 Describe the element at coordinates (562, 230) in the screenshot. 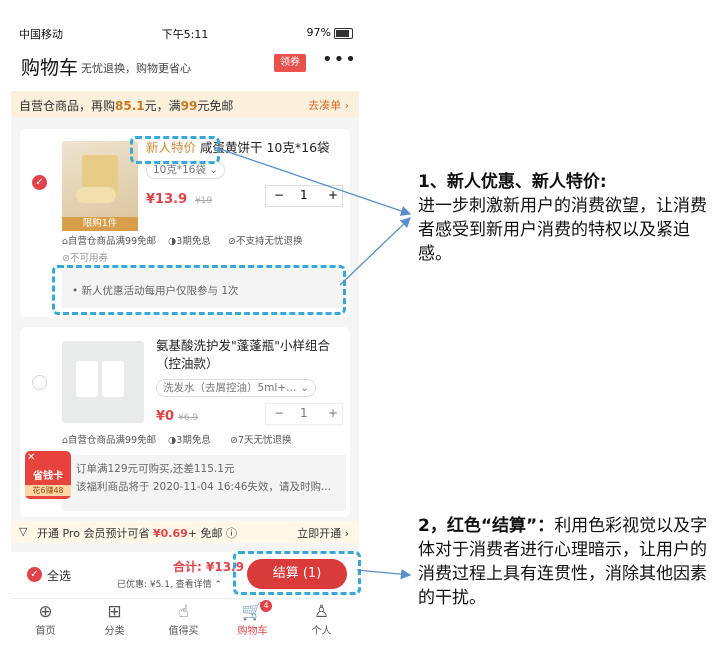

I see `annotation-1-body: 进一步刺激新用户的消费欲望，让消费者感受到新用户消费的特权以及紧迫感。` at that location.